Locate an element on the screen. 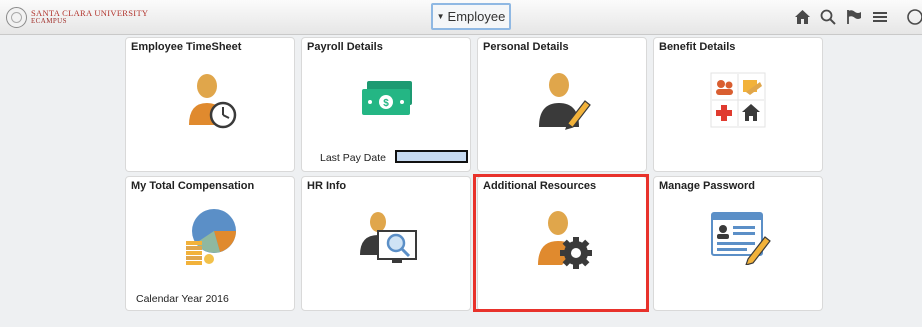  person-magnifier-icon is located at coordinates (388, 237).